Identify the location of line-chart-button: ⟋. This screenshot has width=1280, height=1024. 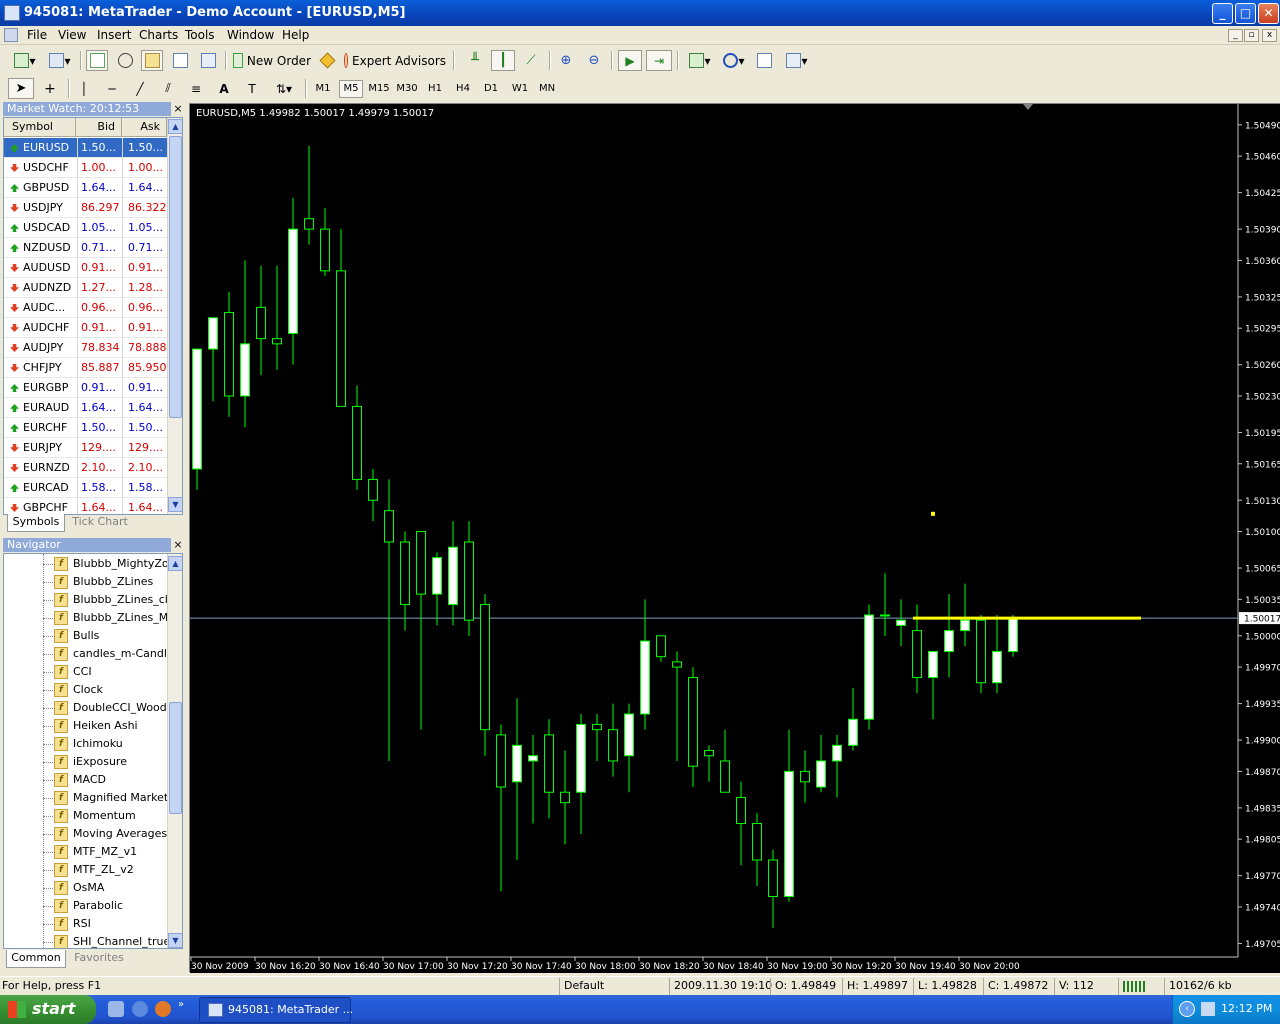
(531, 60).